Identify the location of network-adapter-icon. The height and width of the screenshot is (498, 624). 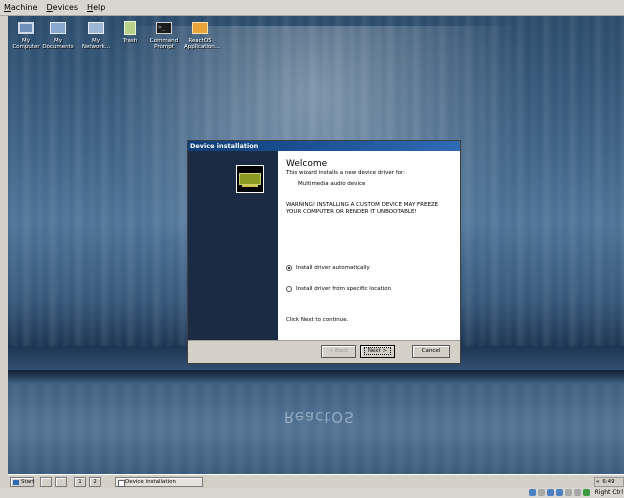
(550, 492).